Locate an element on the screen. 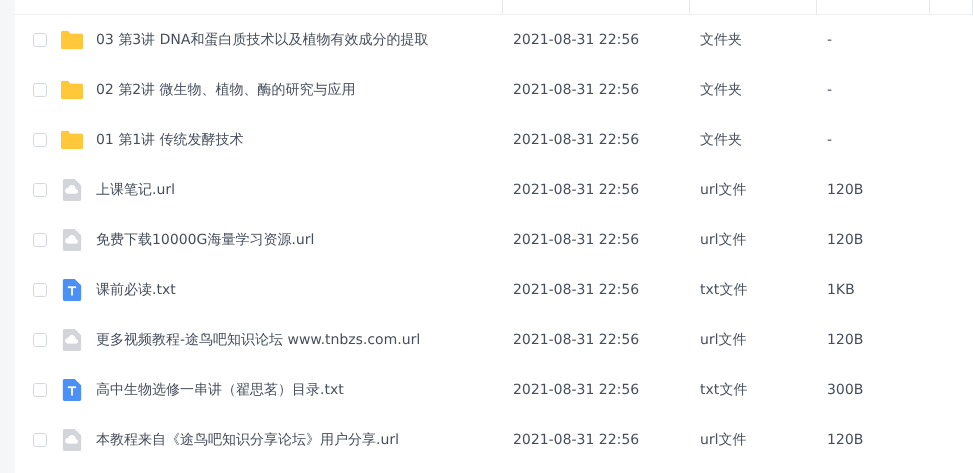 The height and width of the screenshot is (473, 973). file-name: 上课笔记.url is located at coordinates (135, 190).